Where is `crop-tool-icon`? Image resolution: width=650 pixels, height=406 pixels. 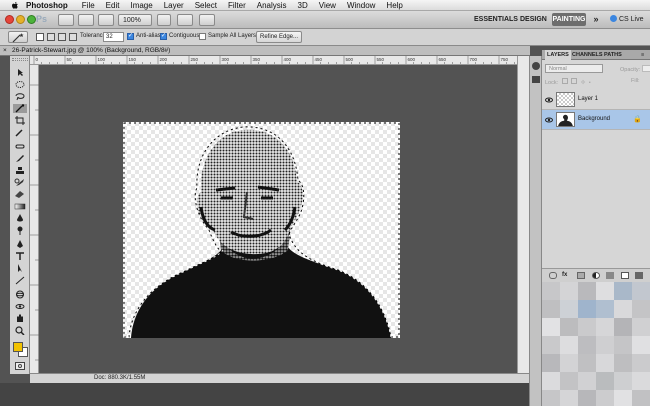 crop-tool-icon is located at coordinates (20, 120).